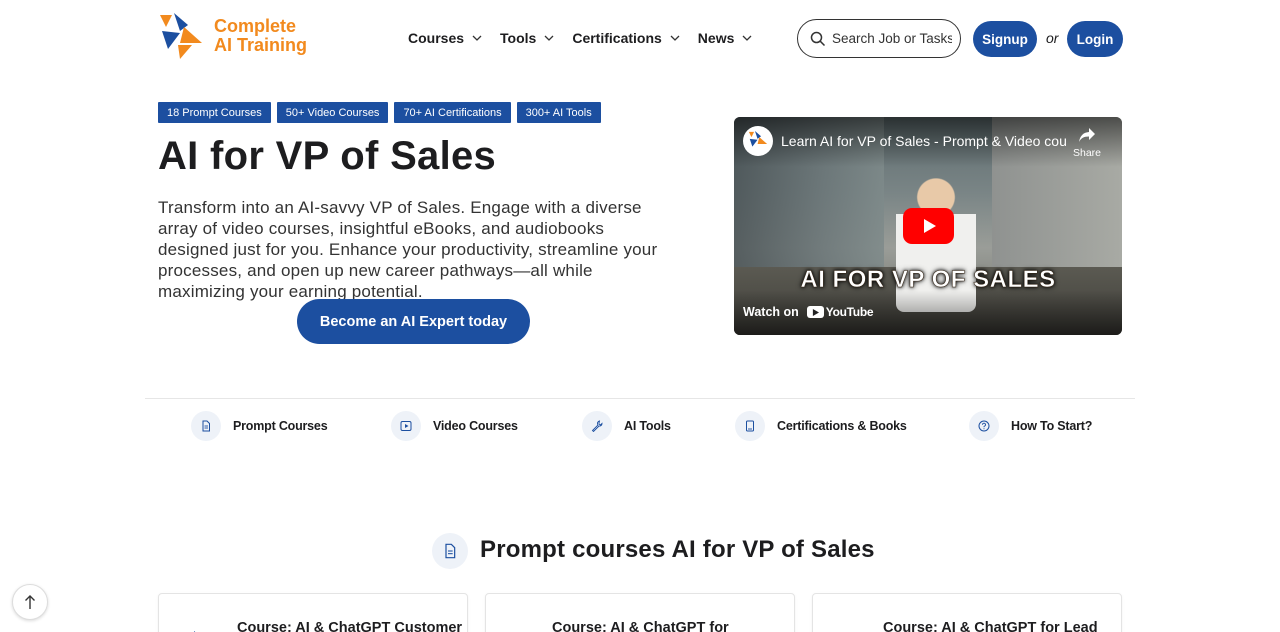 This screenshot has height=632, width=1280. Describe the element at coordinates (327, 156) in the screenshot. I see `page-title: AI for VP of Sales` at that location.